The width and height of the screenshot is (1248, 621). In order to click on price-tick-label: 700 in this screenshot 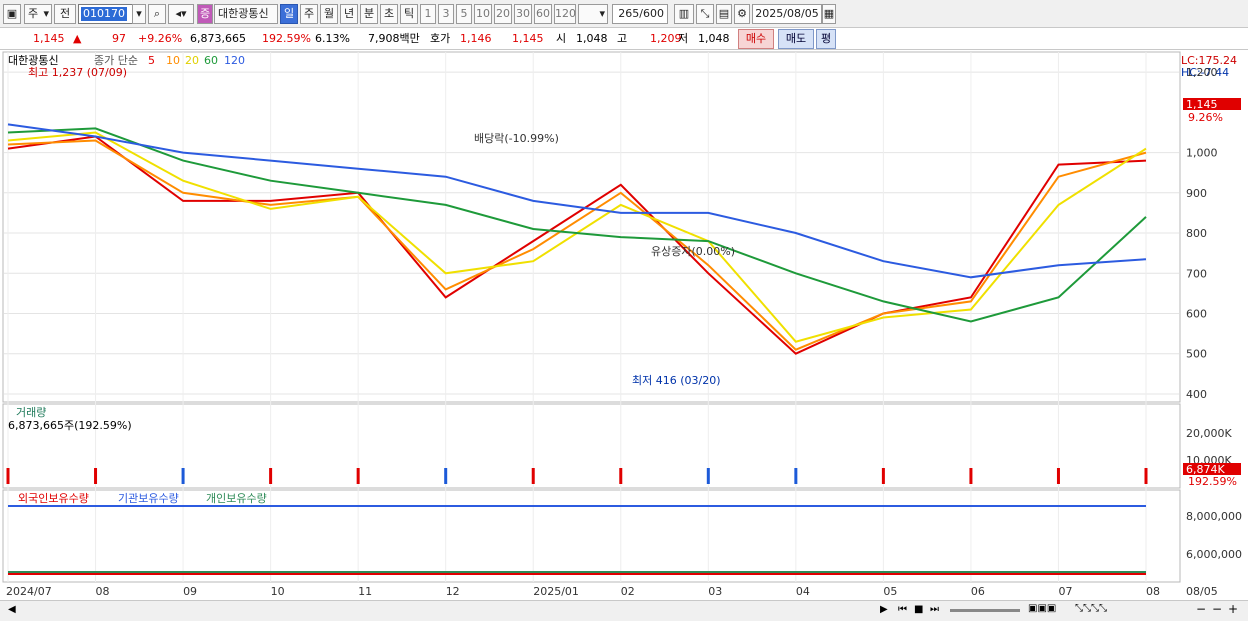, I will do `click(1196, 273)`.